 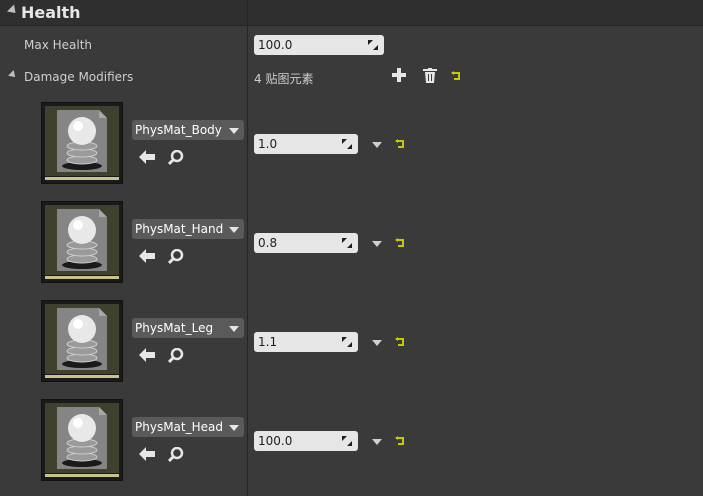 I want to click on asset-picker-combo: PhysMat_Hand, so click(x=188, y=229).